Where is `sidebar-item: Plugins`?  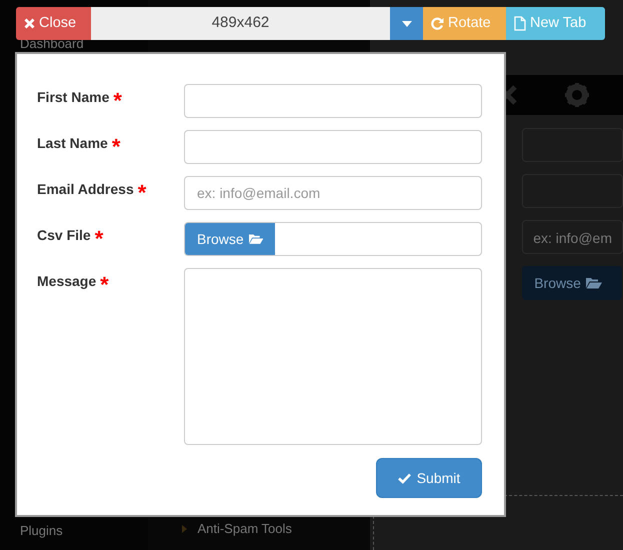
sidebar-item: Plugins is located at coordinates (41, 530).